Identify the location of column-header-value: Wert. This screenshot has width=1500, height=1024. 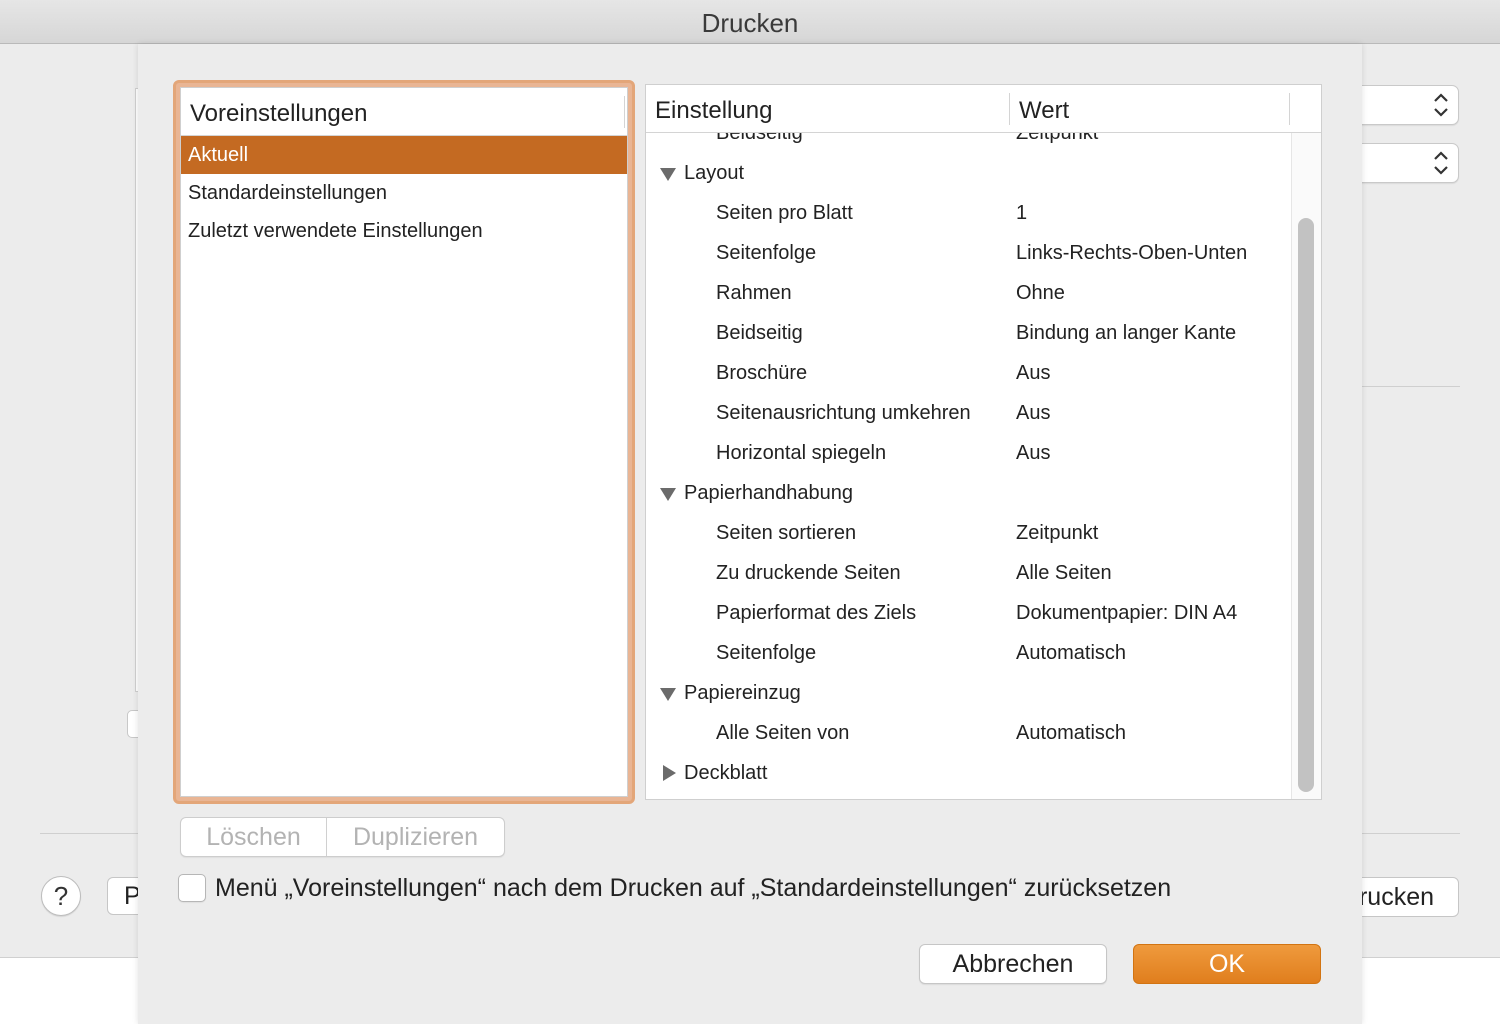
(1044, 111).